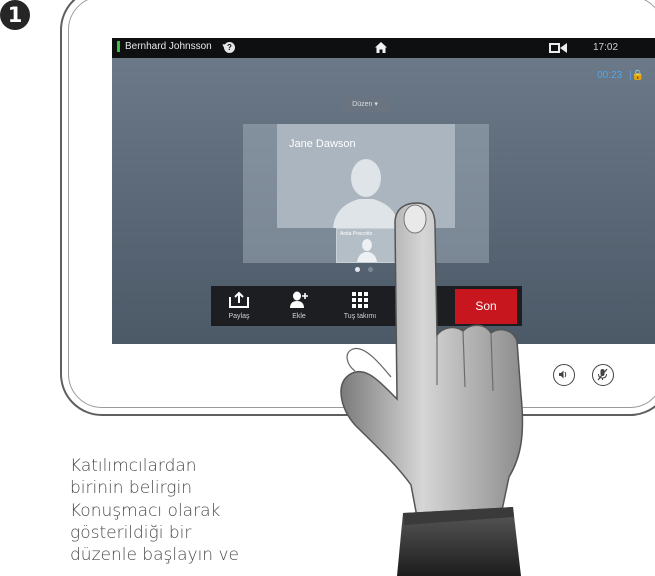 This screenshot has height=576, width=655. I want to click on step-number-badge: 1, so click(15, 15).